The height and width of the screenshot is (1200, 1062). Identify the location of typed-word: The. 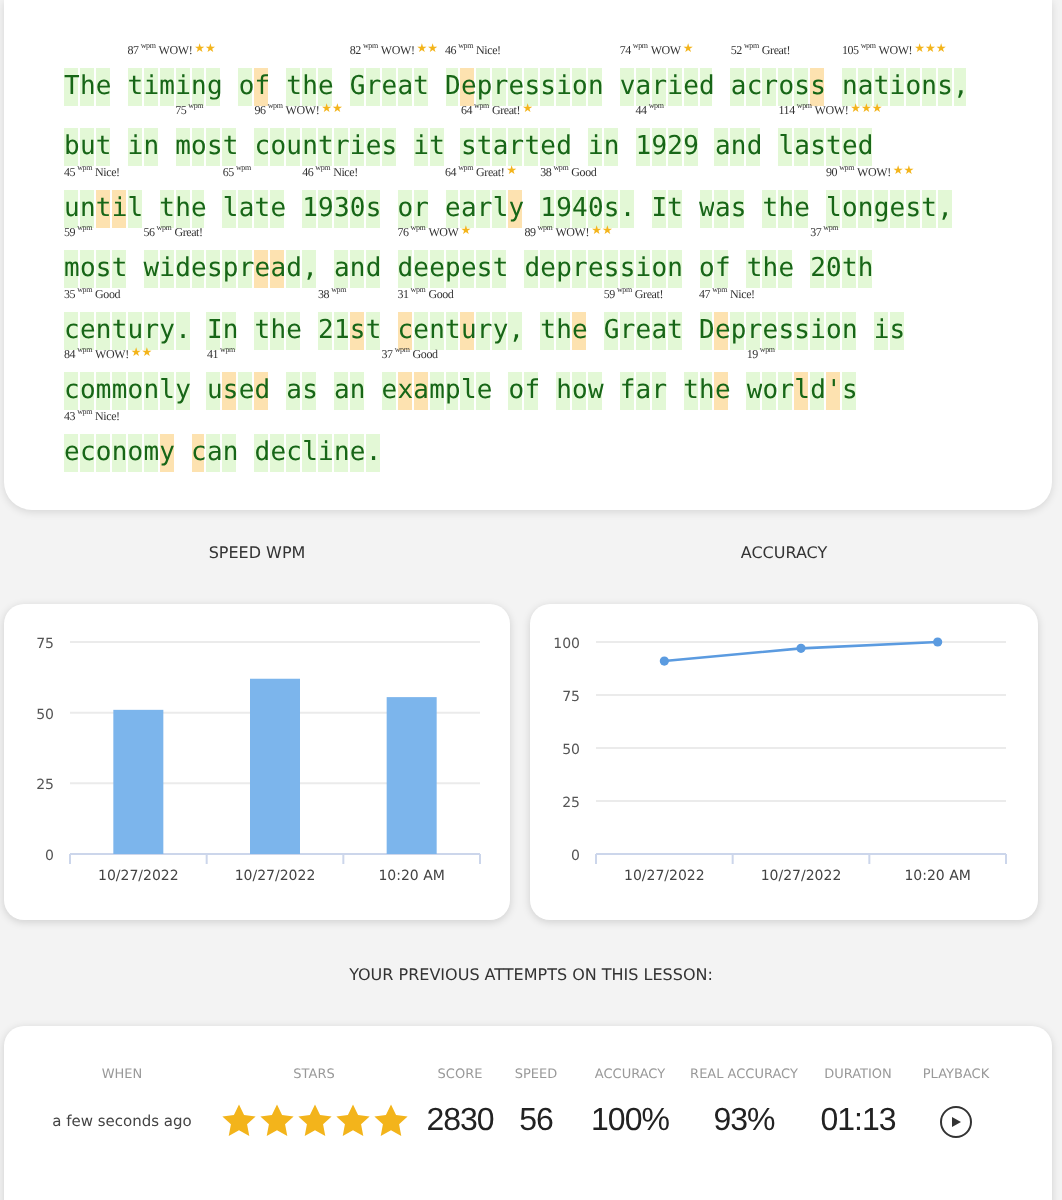
(88, 86).